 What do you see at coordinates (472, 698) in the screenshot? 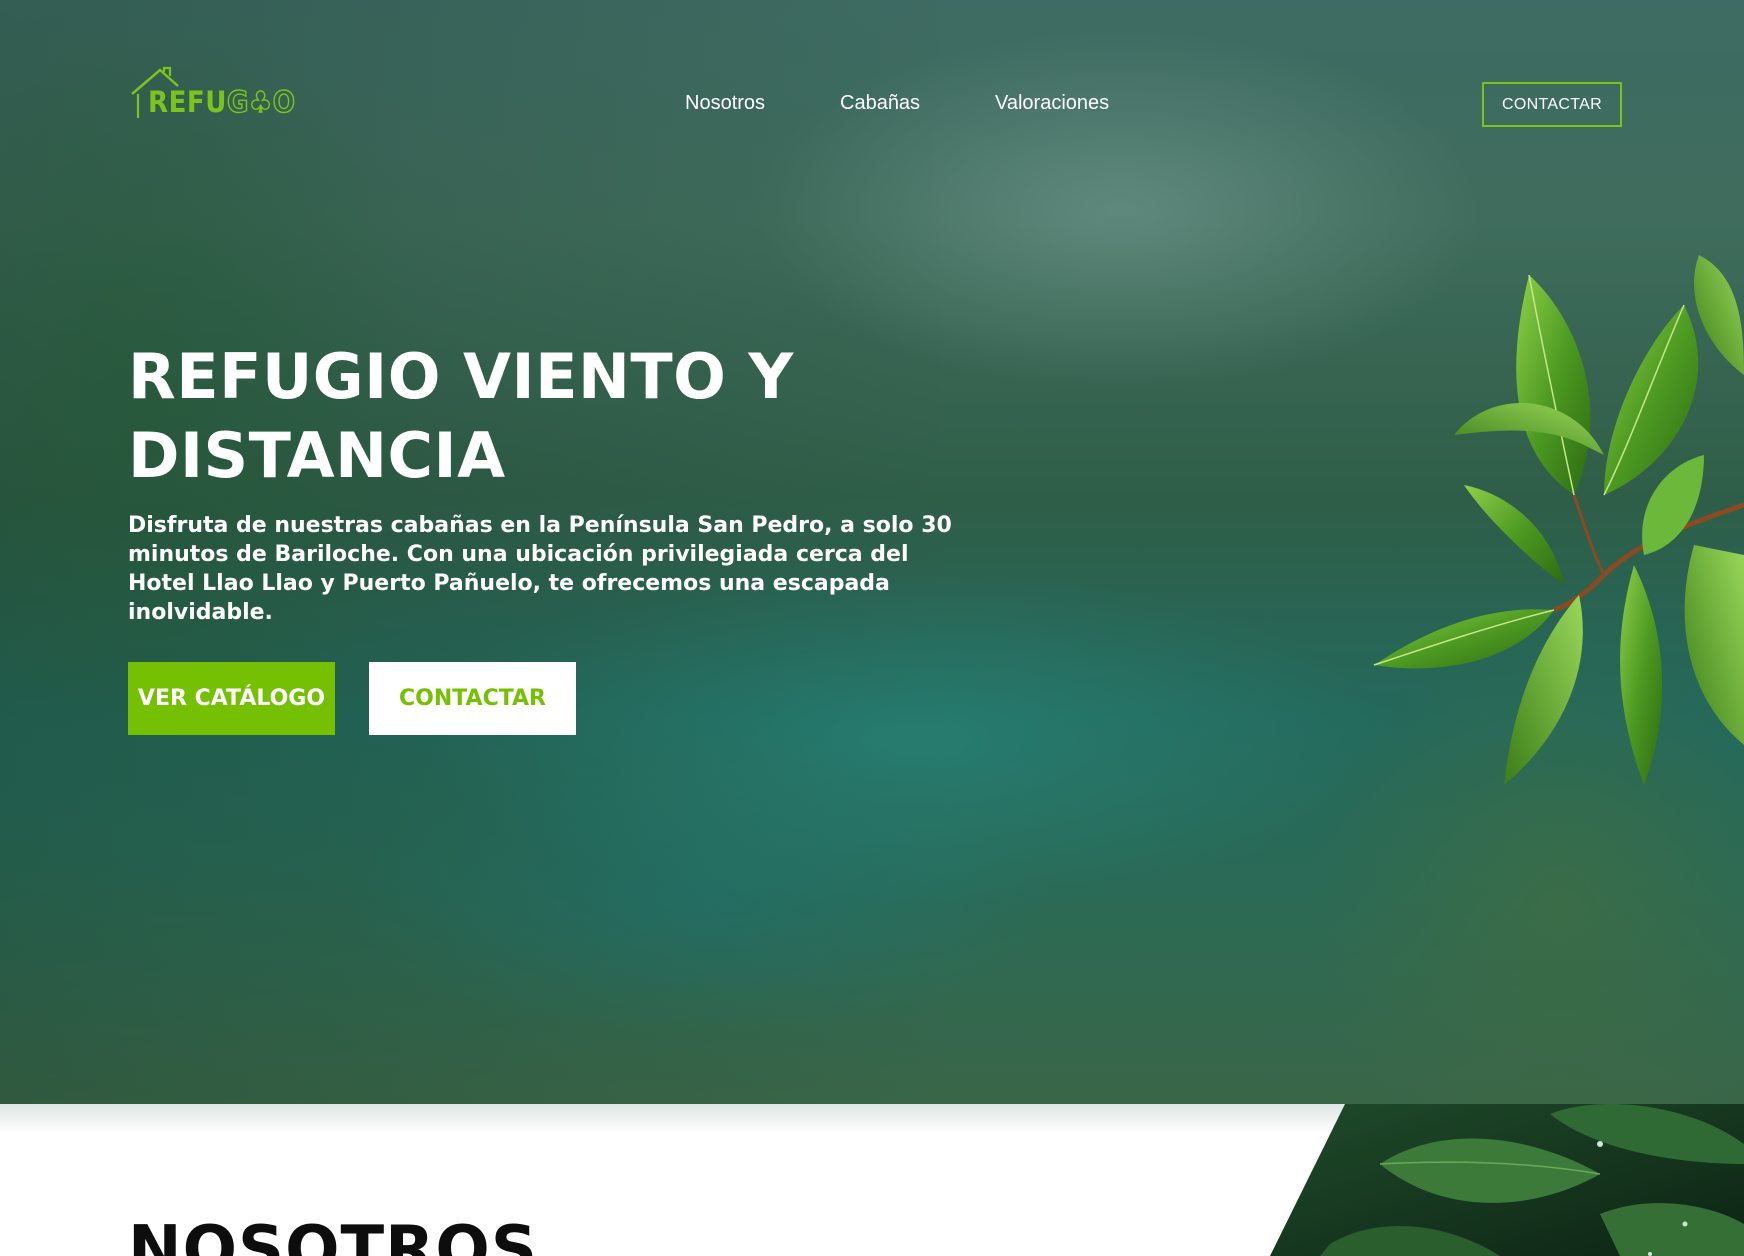
I see `hero-contact-button: CONTACTAR` at bounding box center [472, 698].